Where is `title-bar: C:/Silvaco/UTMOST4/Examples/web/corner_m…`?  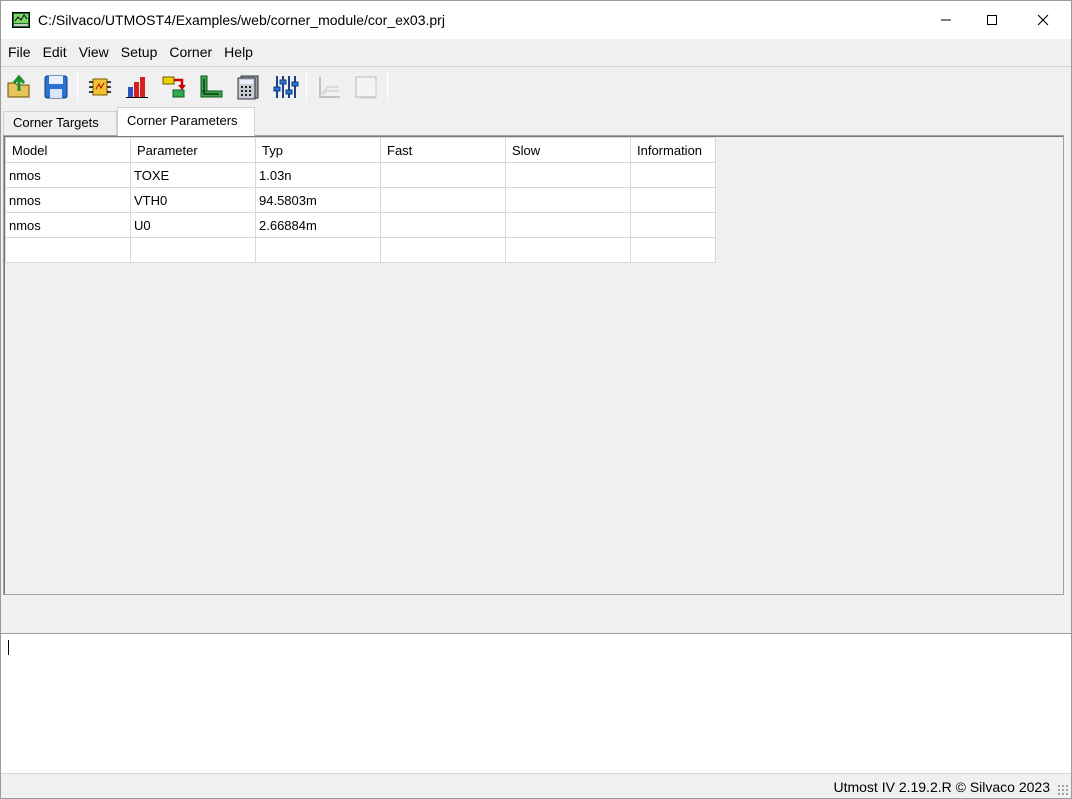
title-bar: C:/Silvaco/UTMOST4/Examples/web/corner_m… is located at coordinates (536, 20).